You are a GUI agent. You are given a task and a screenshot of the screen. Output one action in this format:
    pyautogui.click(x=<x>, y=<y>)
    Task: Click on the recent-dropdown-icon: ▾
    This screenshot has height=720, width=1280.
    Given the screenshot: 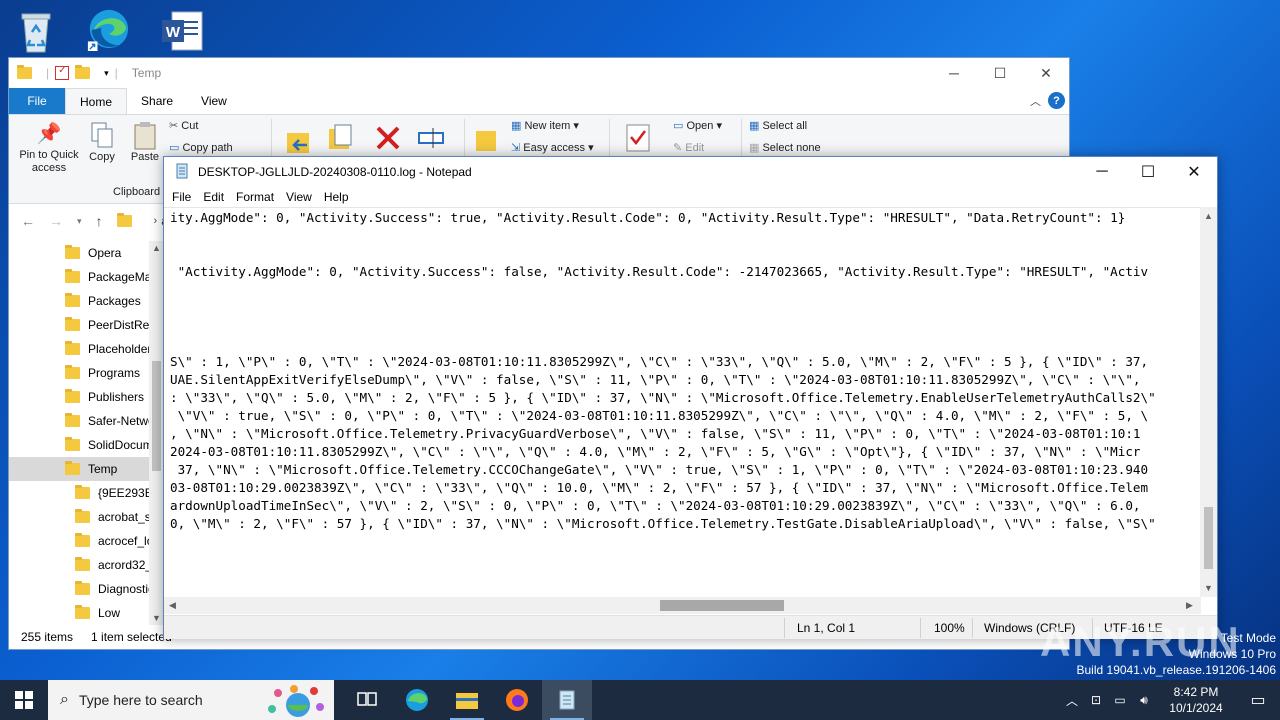 What is the action you would take?
    pyautogui.click(x=79, y=221)
    